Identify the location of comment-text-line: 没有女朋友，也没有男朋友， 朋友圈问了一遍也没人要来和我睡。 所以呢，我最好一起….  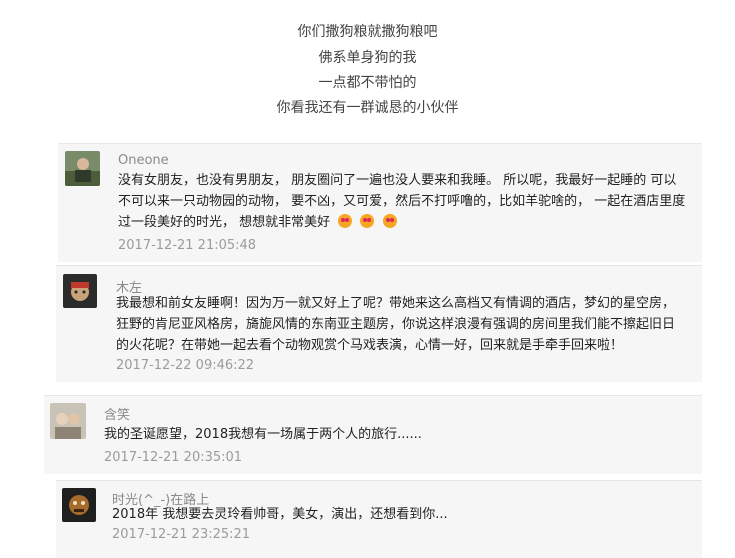
(397, 180).